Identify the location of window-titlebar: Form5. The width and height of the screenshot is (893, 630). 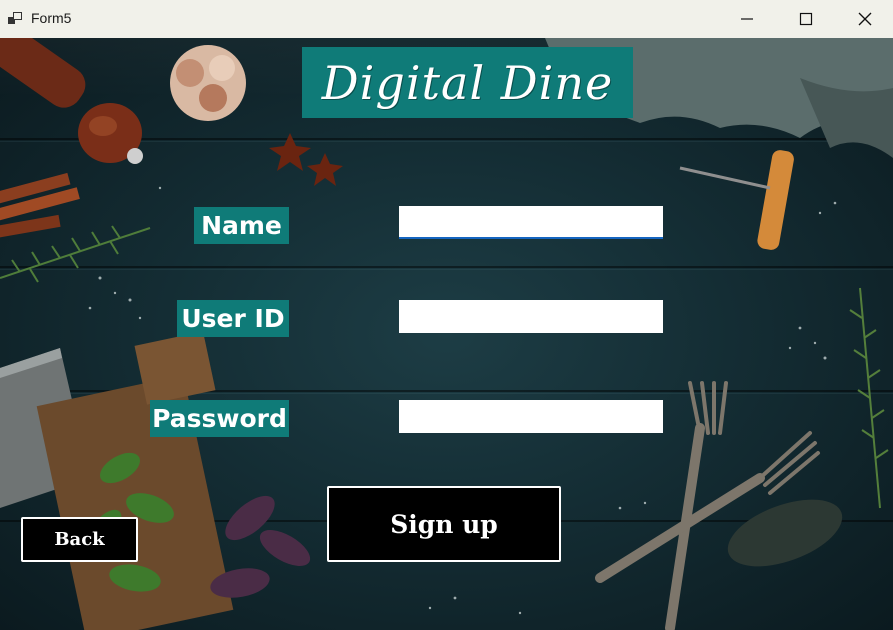
(446, 19).